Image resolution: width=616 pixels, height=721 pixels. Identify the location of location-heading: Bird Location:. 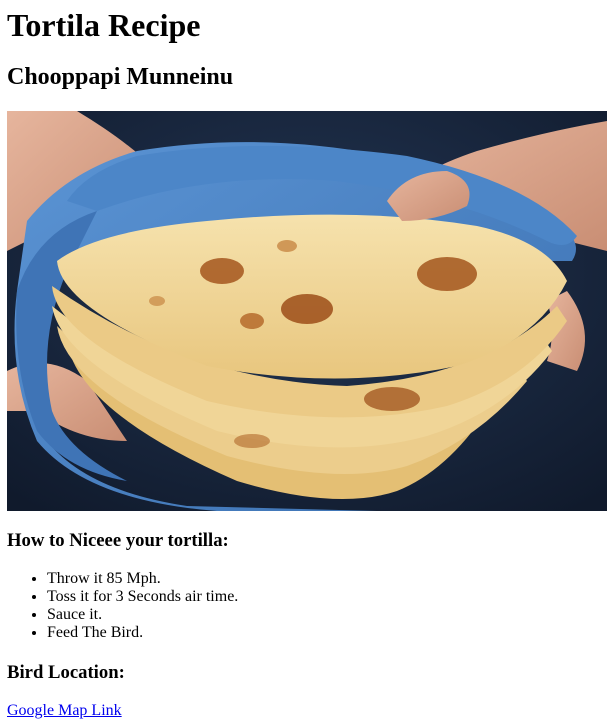
(66, 672).